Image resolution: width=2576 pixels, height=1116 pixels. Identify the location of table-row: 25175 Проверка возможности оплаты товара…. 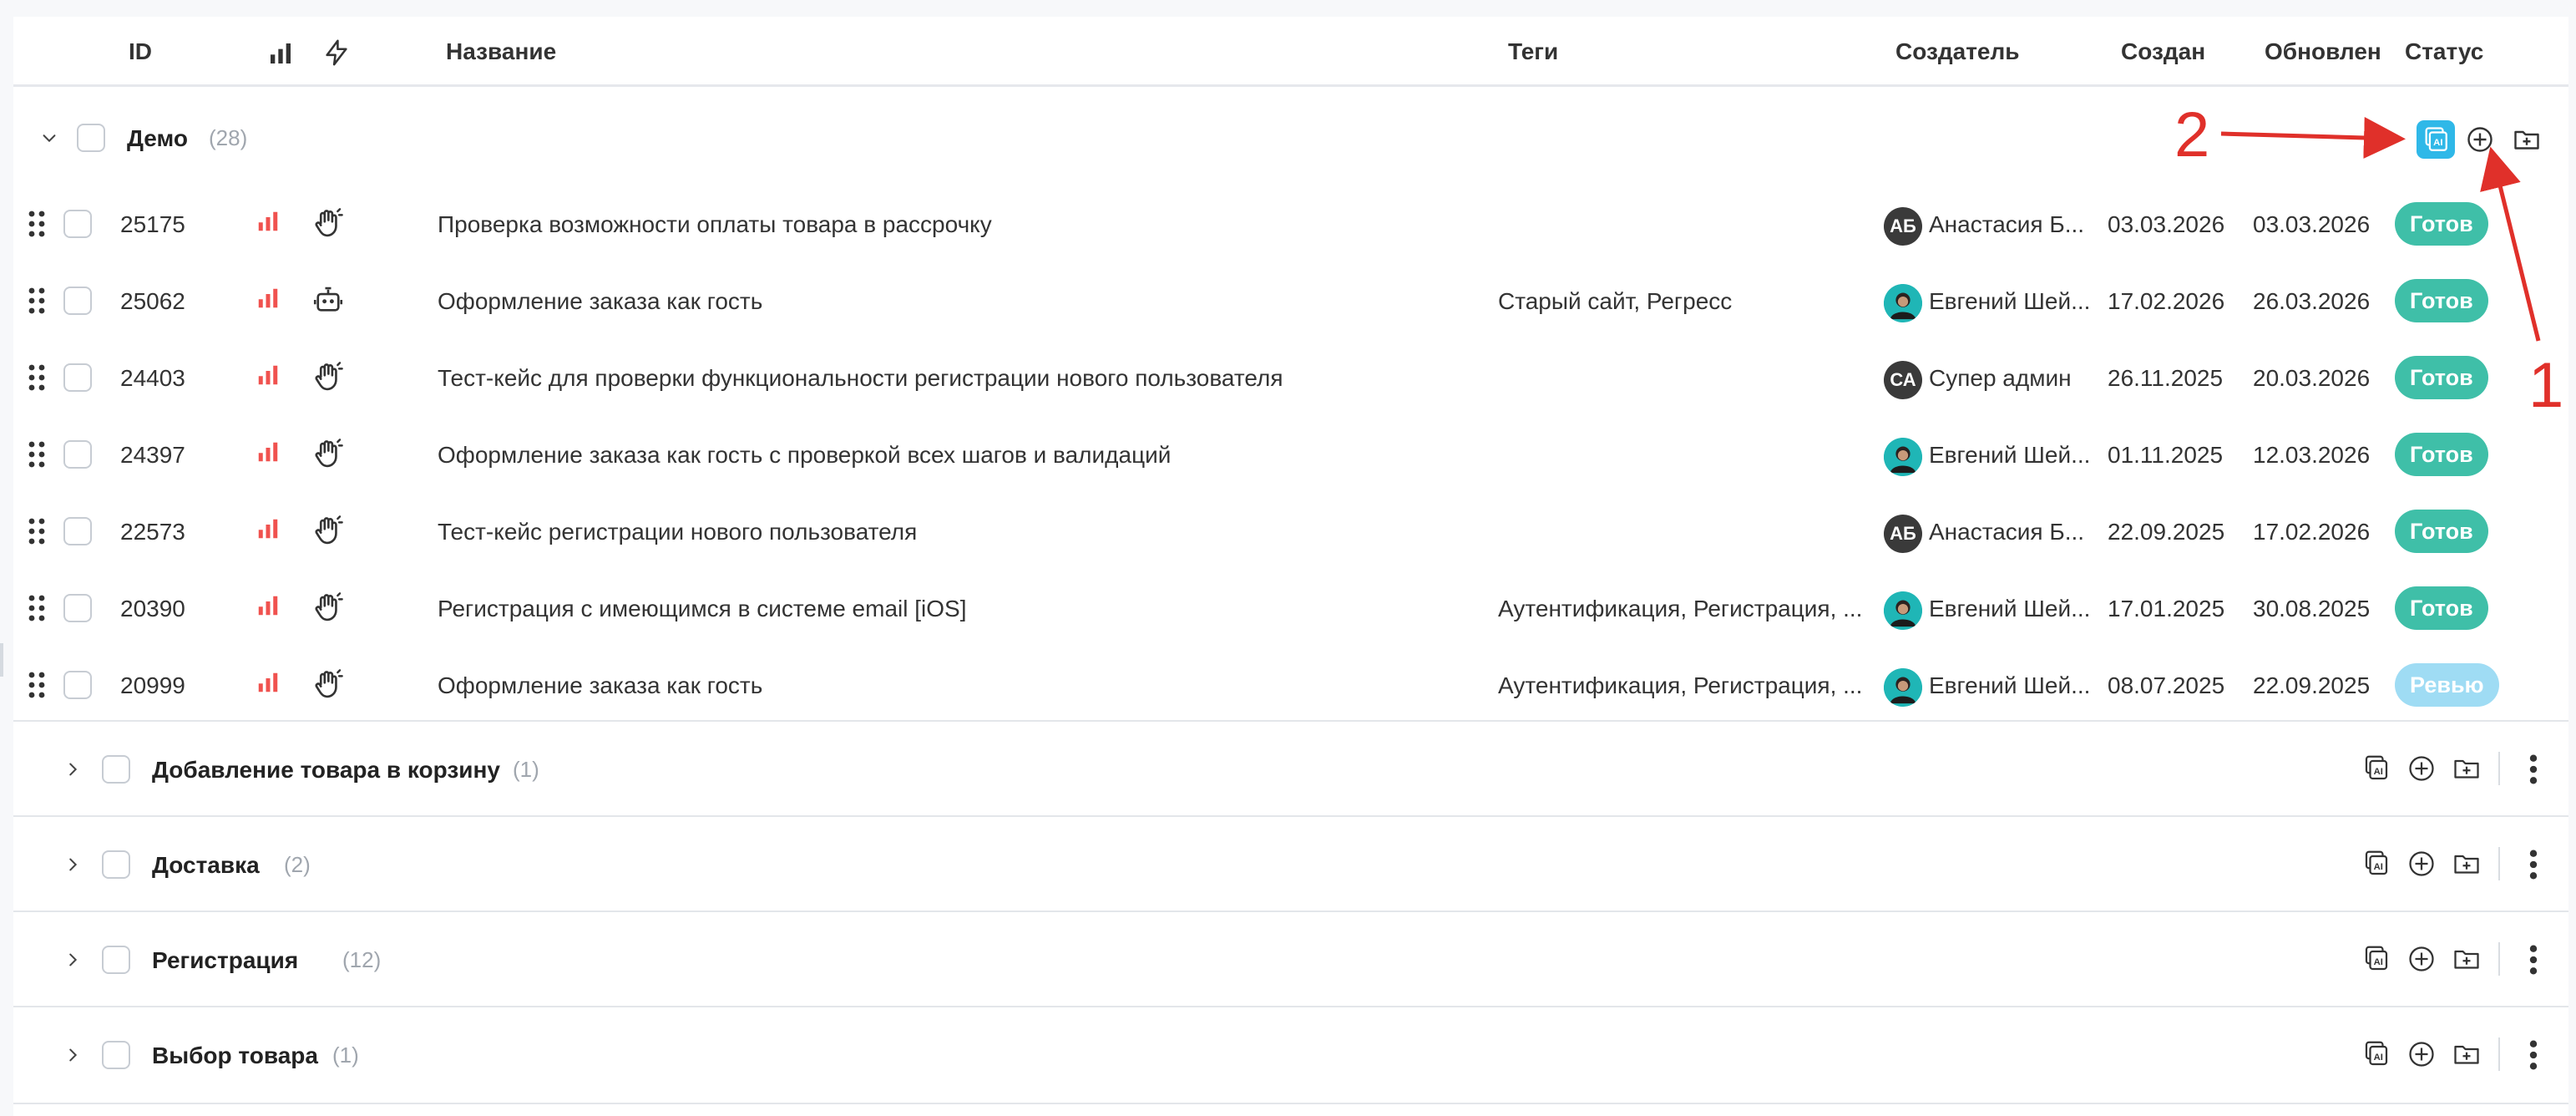
(1290, 223).